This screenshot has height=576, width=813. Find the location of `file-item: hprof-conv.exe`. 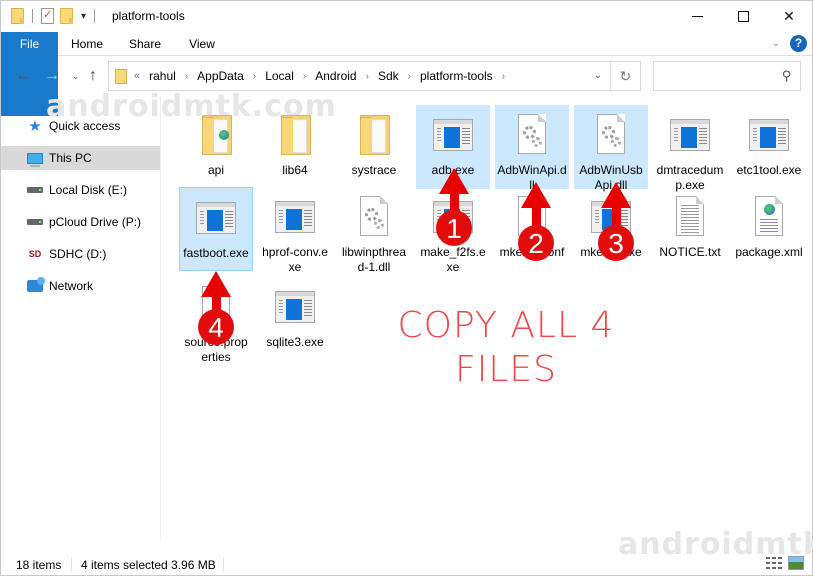

file-item: hprof-conv.exe is located at coordinates (295, 230).